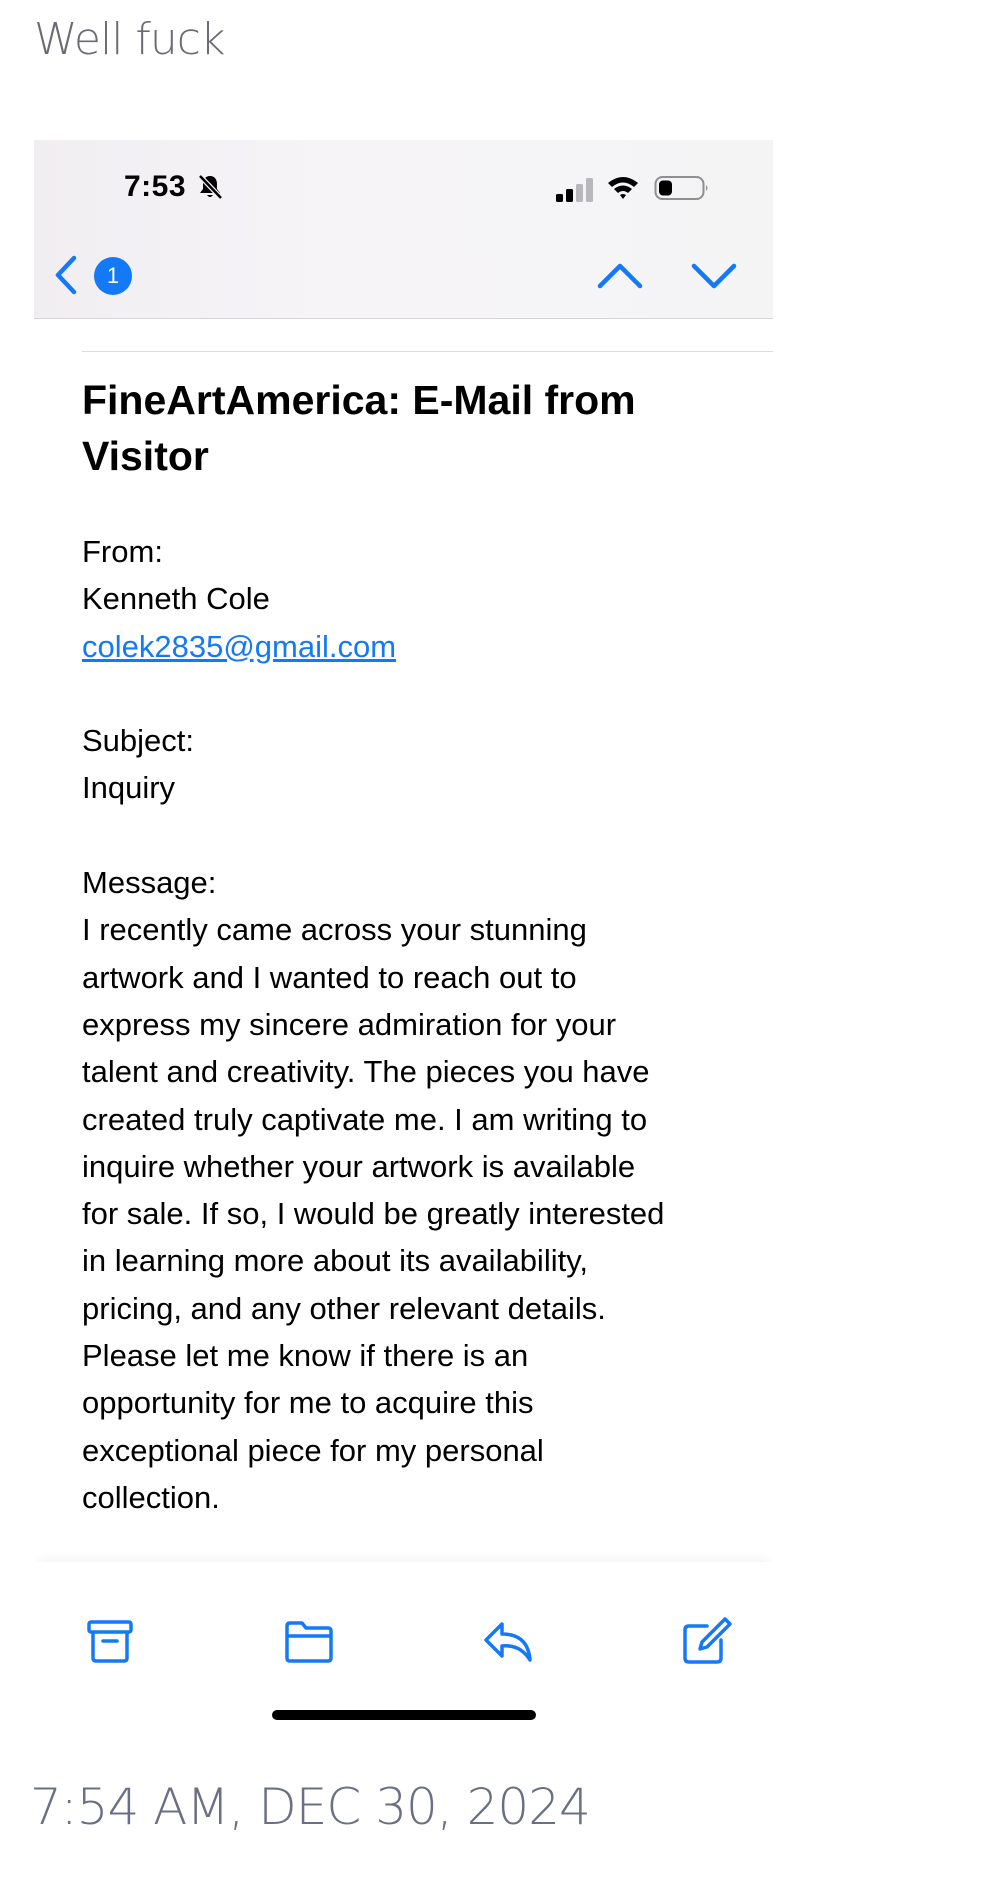  What do you see at coordinates (113, 276) in the screenshot?
I see `unread-badge: 1` at bounding box center [113, 276].